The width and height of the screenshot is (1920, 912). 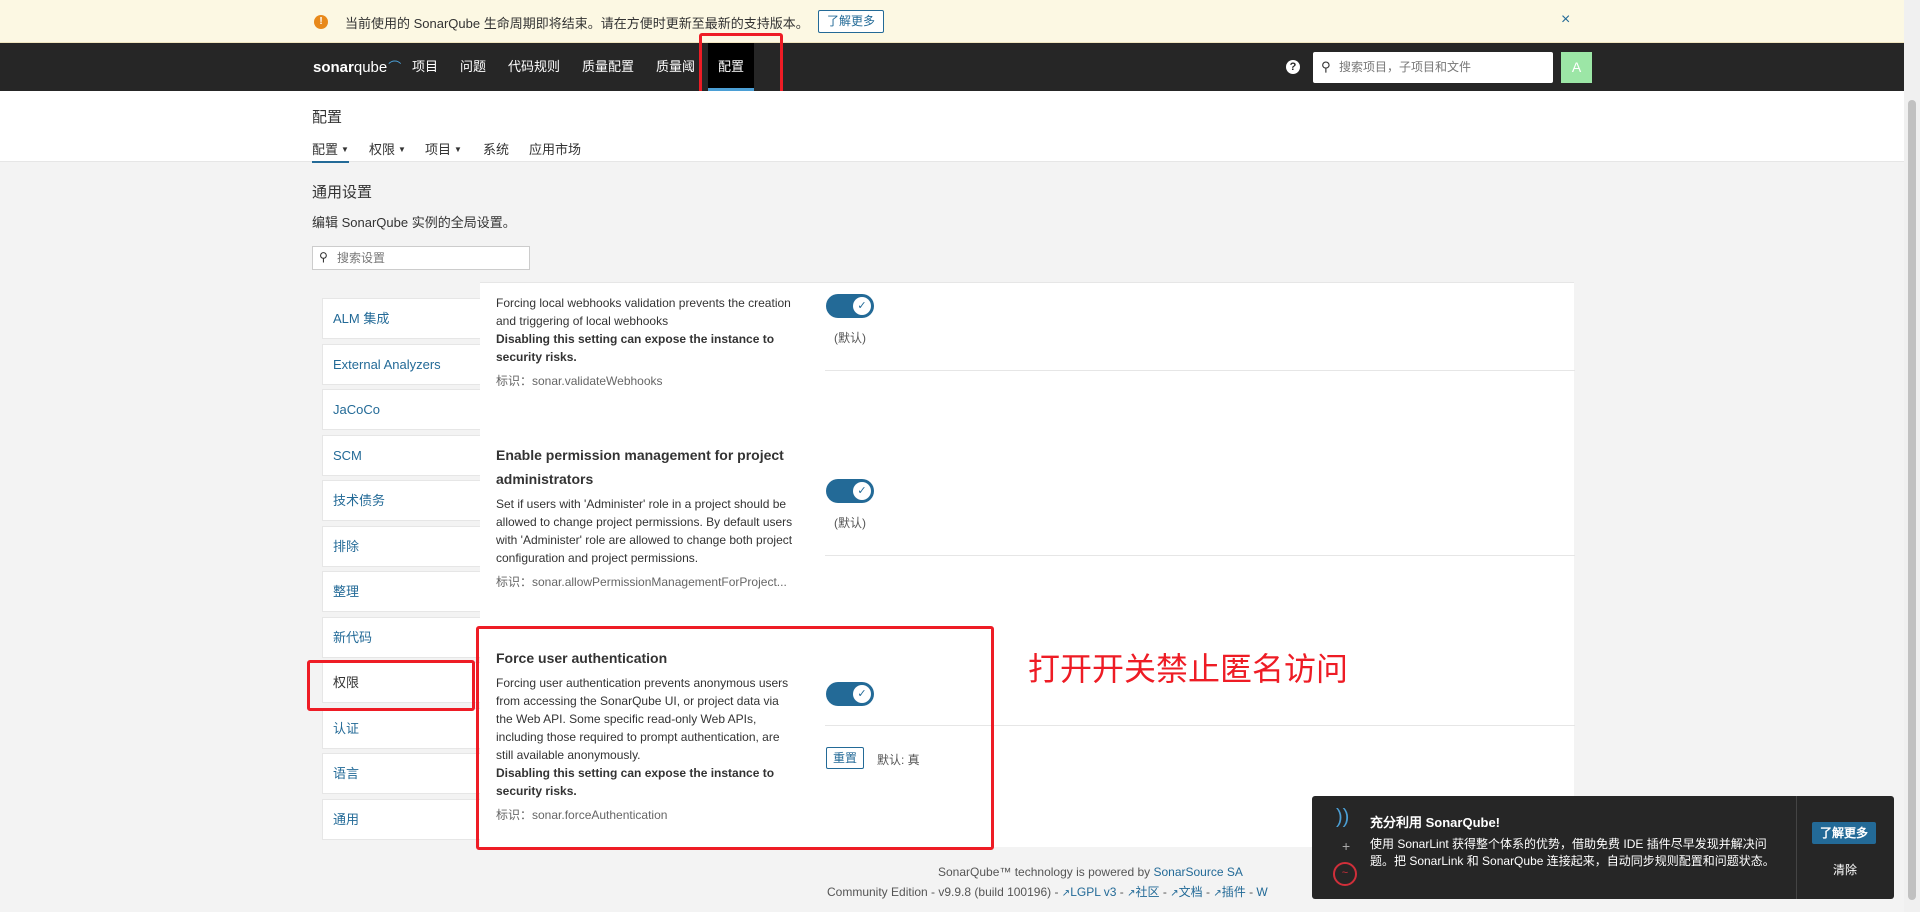 What do you see at coordinates (430, 258) in the screenshot?
I see `settings-search-input` at bounding box center [430, 258].